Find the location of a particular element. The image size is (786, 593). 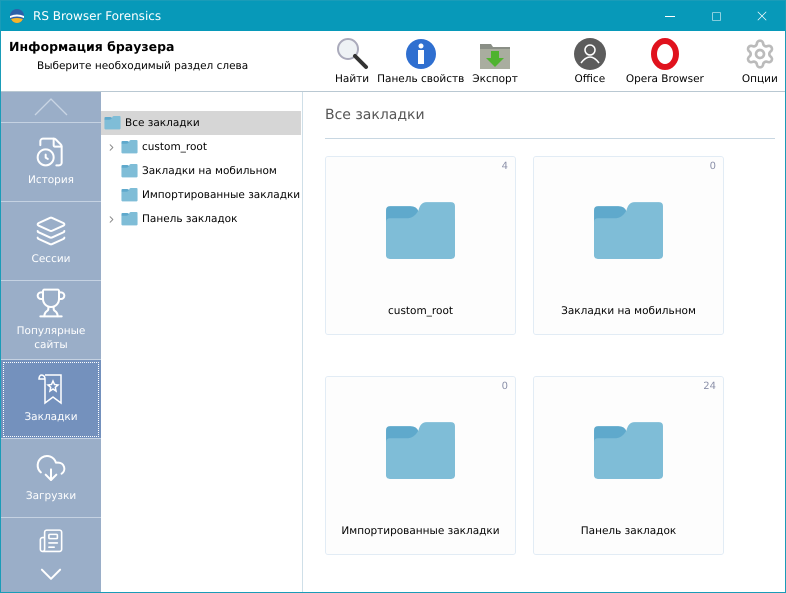

toolbar-button: Панель свойств is located at coordinates (420, 61).